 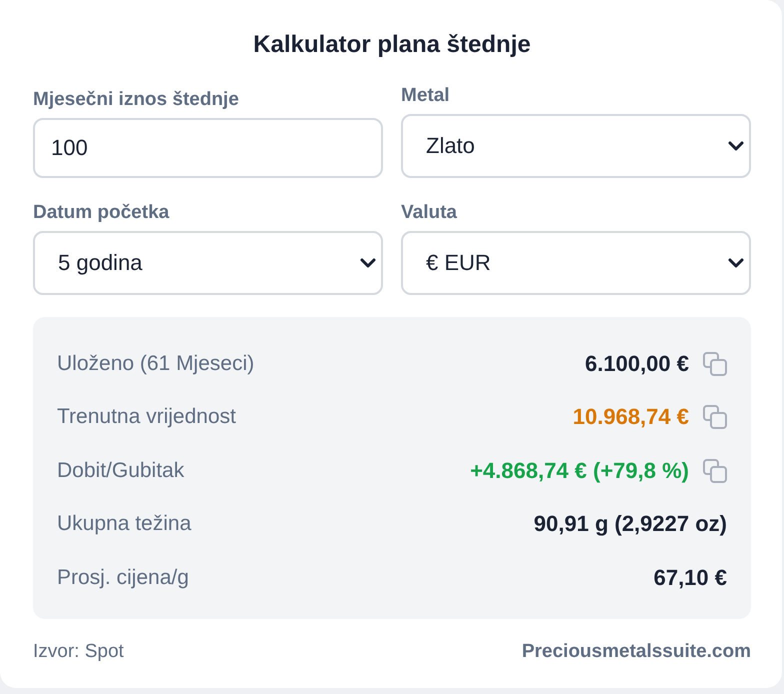 What do you see at coordinates (101, 213) in the screenshot?
I see `field-label: Datum početka` at bounding box center [101, 213].